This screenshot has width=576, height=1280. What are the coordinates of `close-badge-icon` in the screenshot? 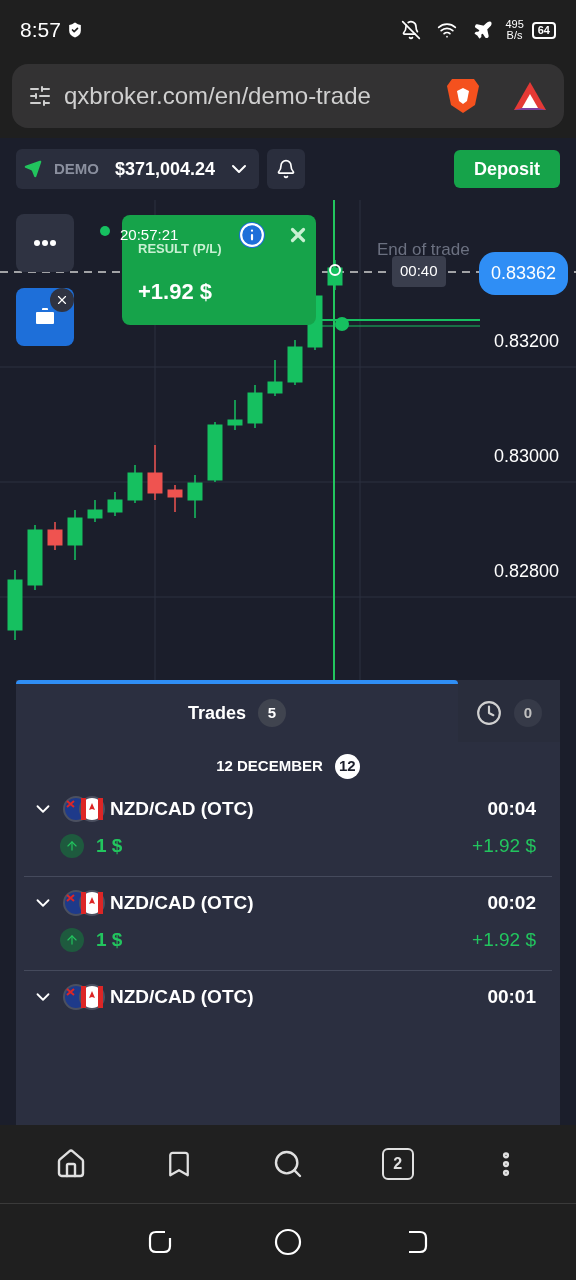 It's located at (62, 300).